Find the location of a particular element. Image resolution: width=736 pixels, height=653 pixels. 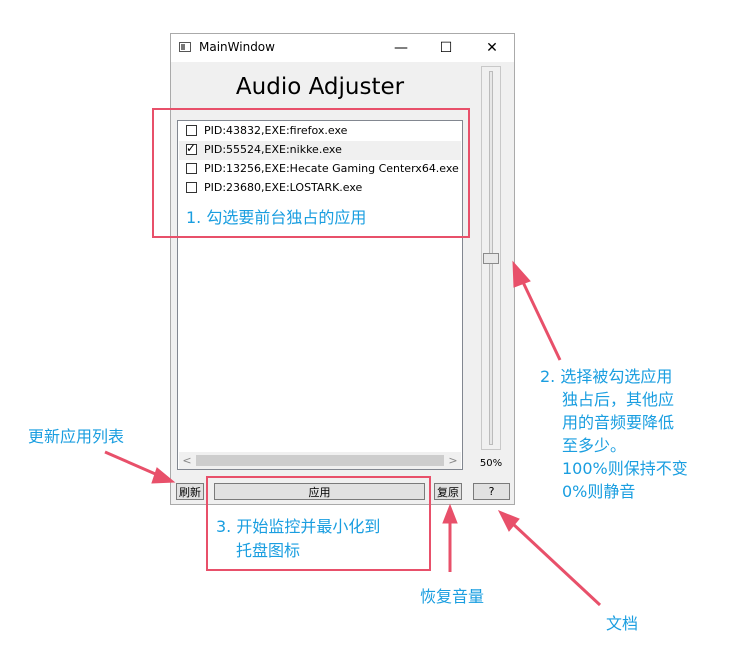

arrow-to-refresh is located at coordinates (132, 464).